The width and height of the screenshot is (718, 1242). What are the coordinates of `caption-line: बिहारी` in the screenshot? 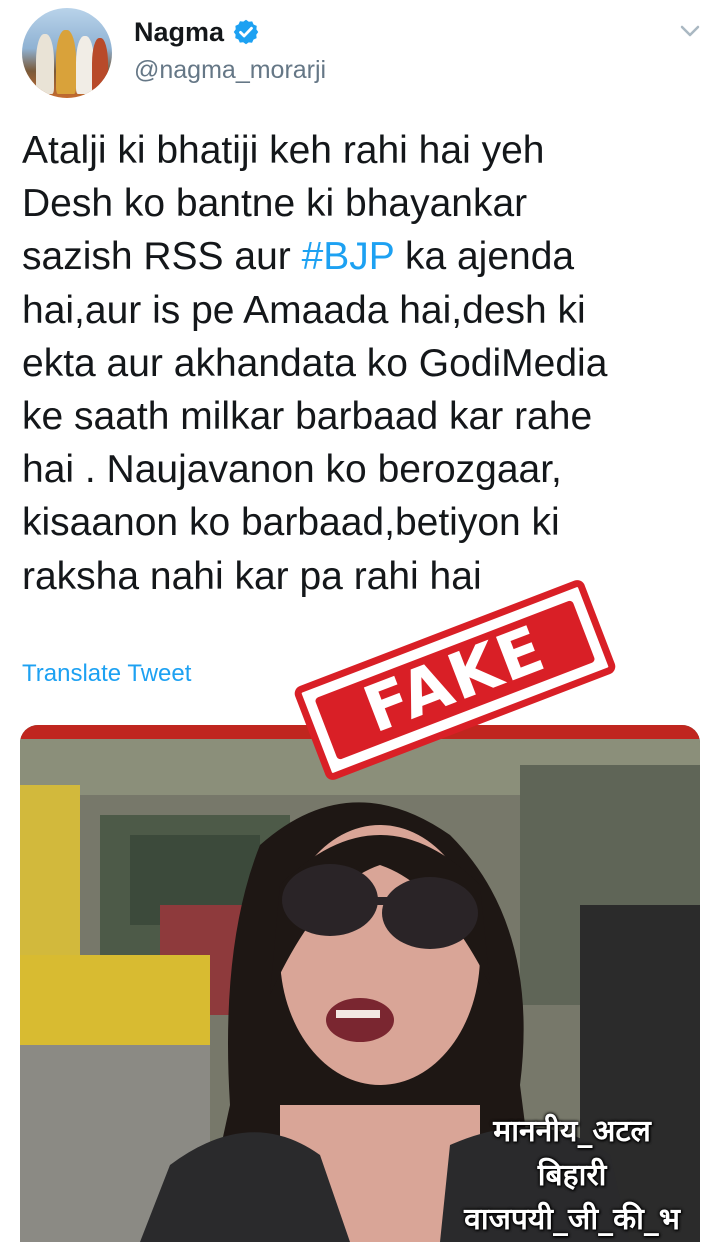 It's located at (572, 1175).